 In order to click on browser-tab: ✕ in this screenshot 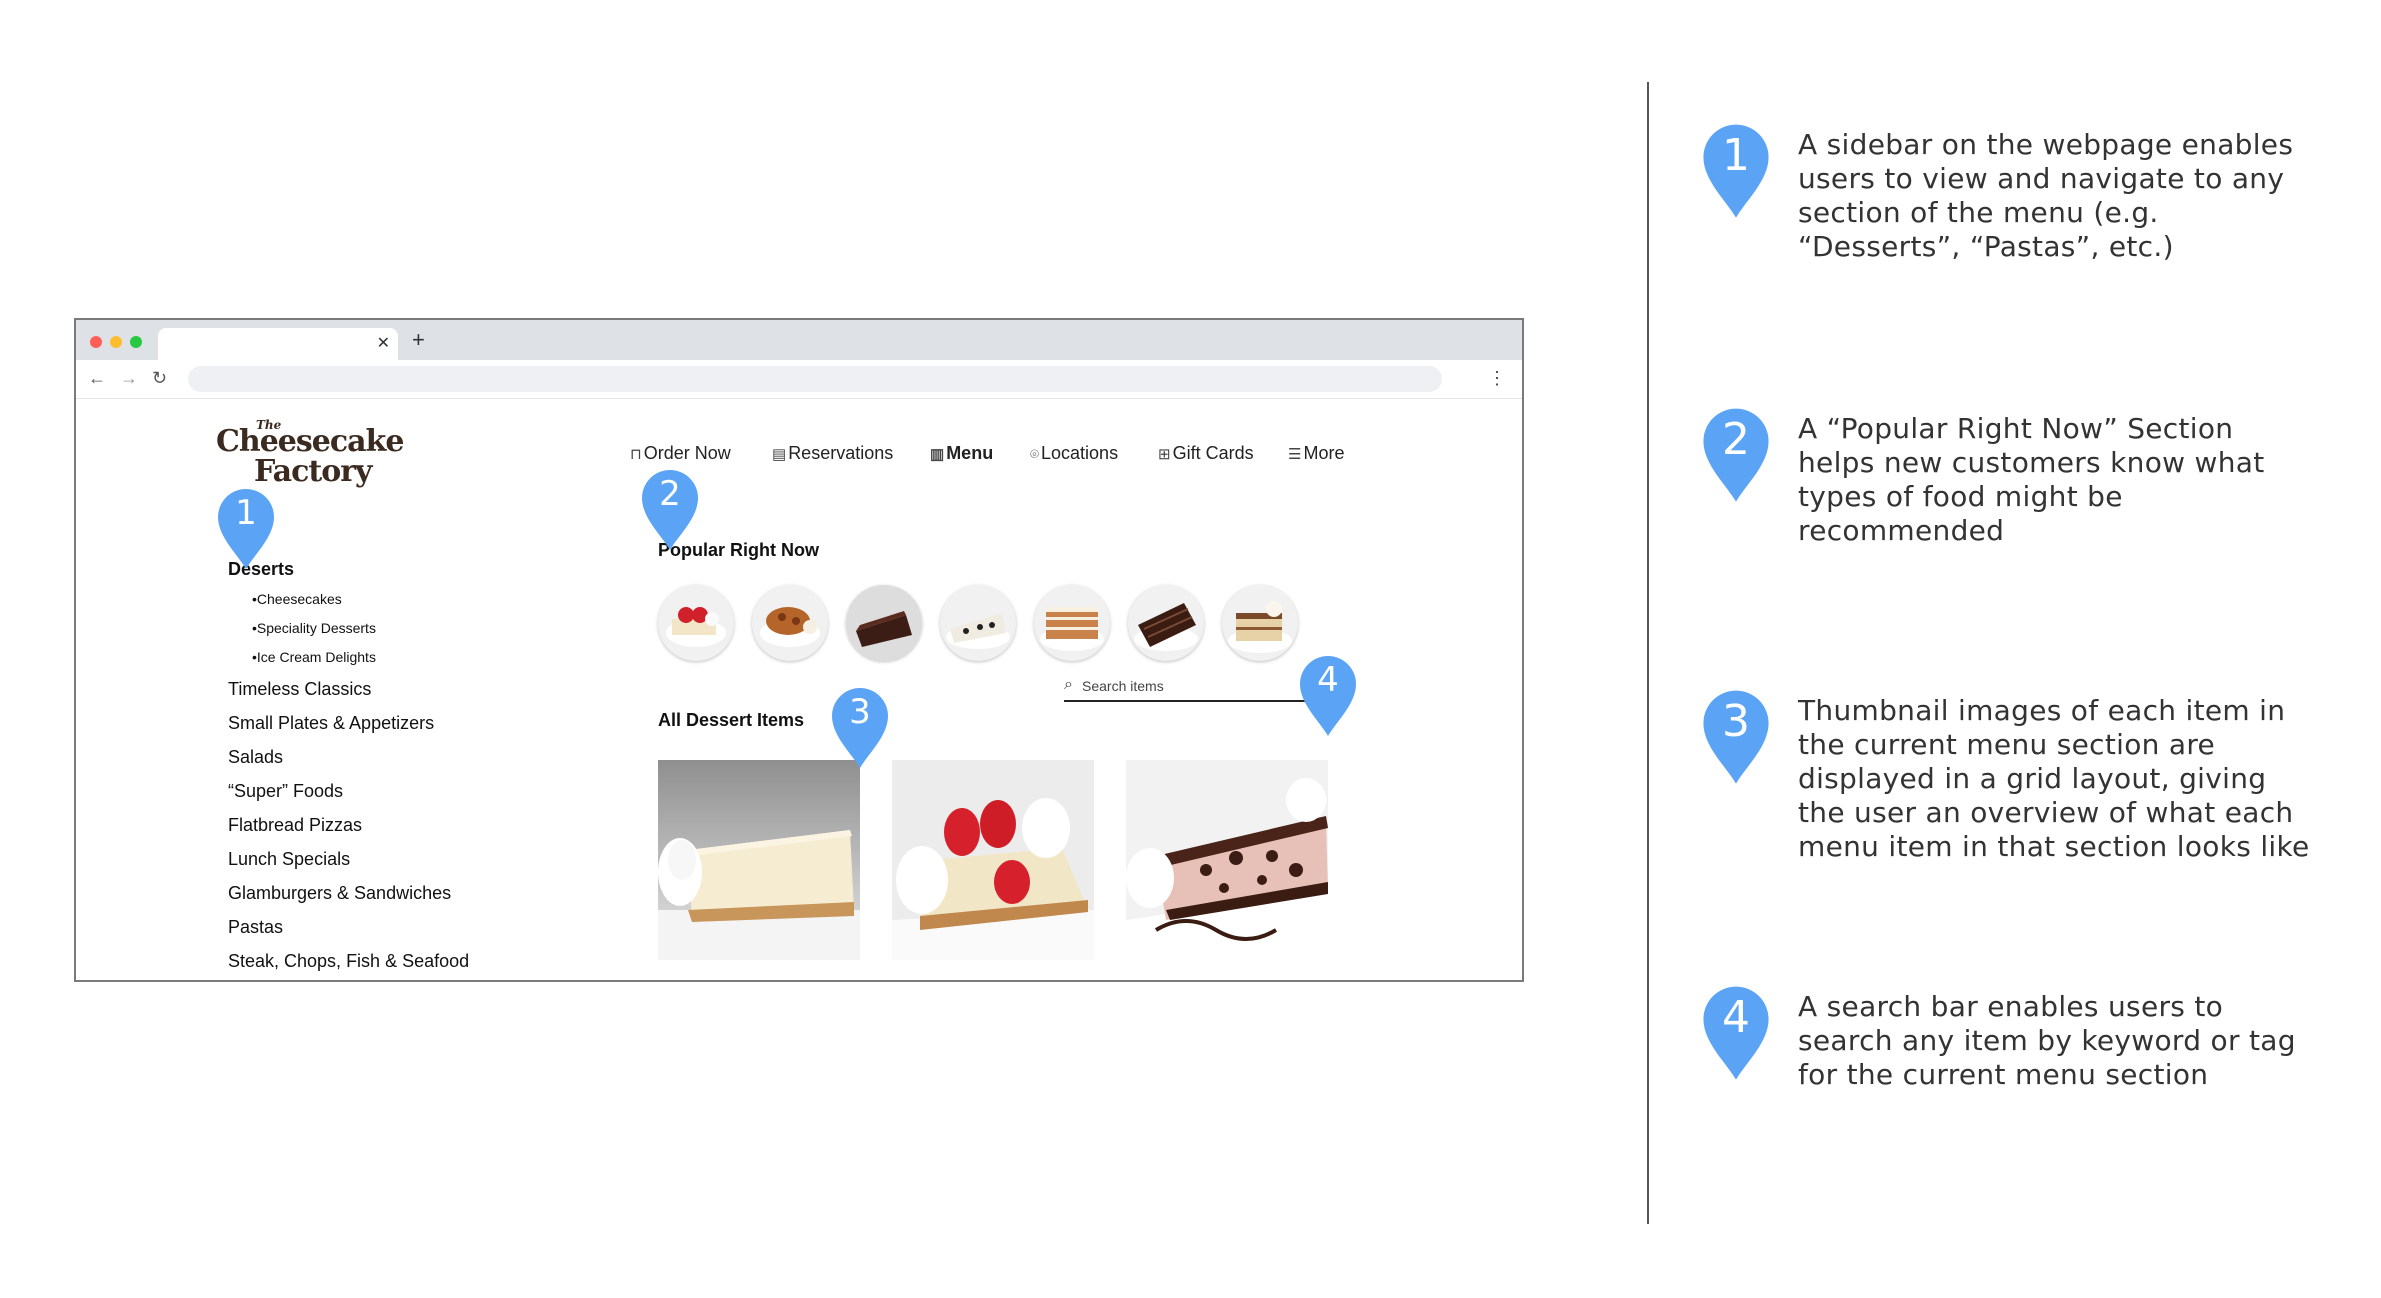, I will do `click(278, 344)`.